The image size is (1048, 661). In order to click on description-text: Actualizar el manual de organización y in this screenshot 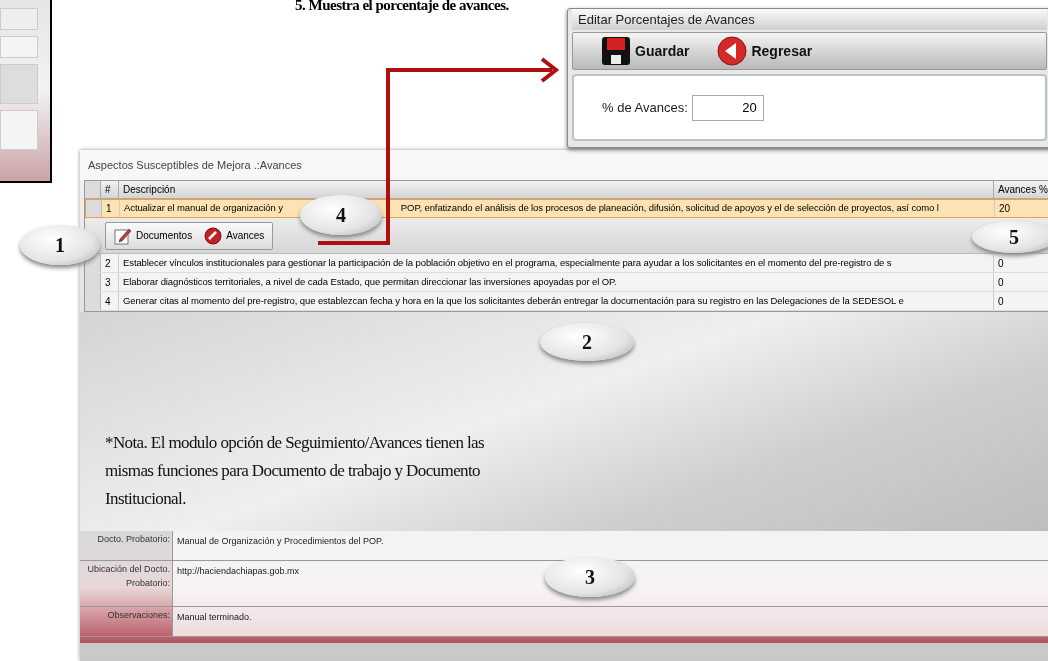, I will do `click(203, 208)`.